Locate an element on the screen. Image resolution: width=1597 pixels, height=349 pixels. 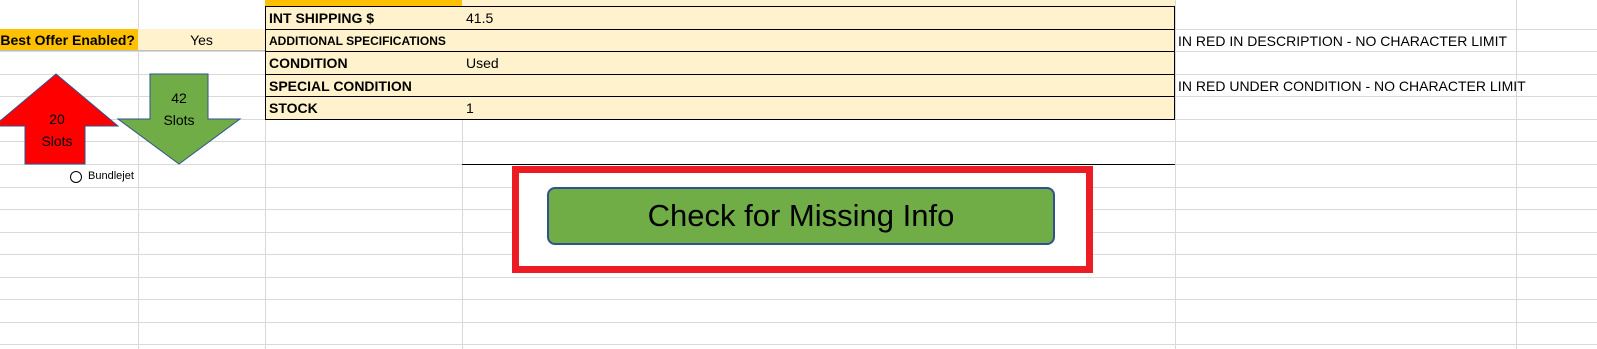
value-cell-int-shipping: 41.5 is located at coordinates (818, 18).